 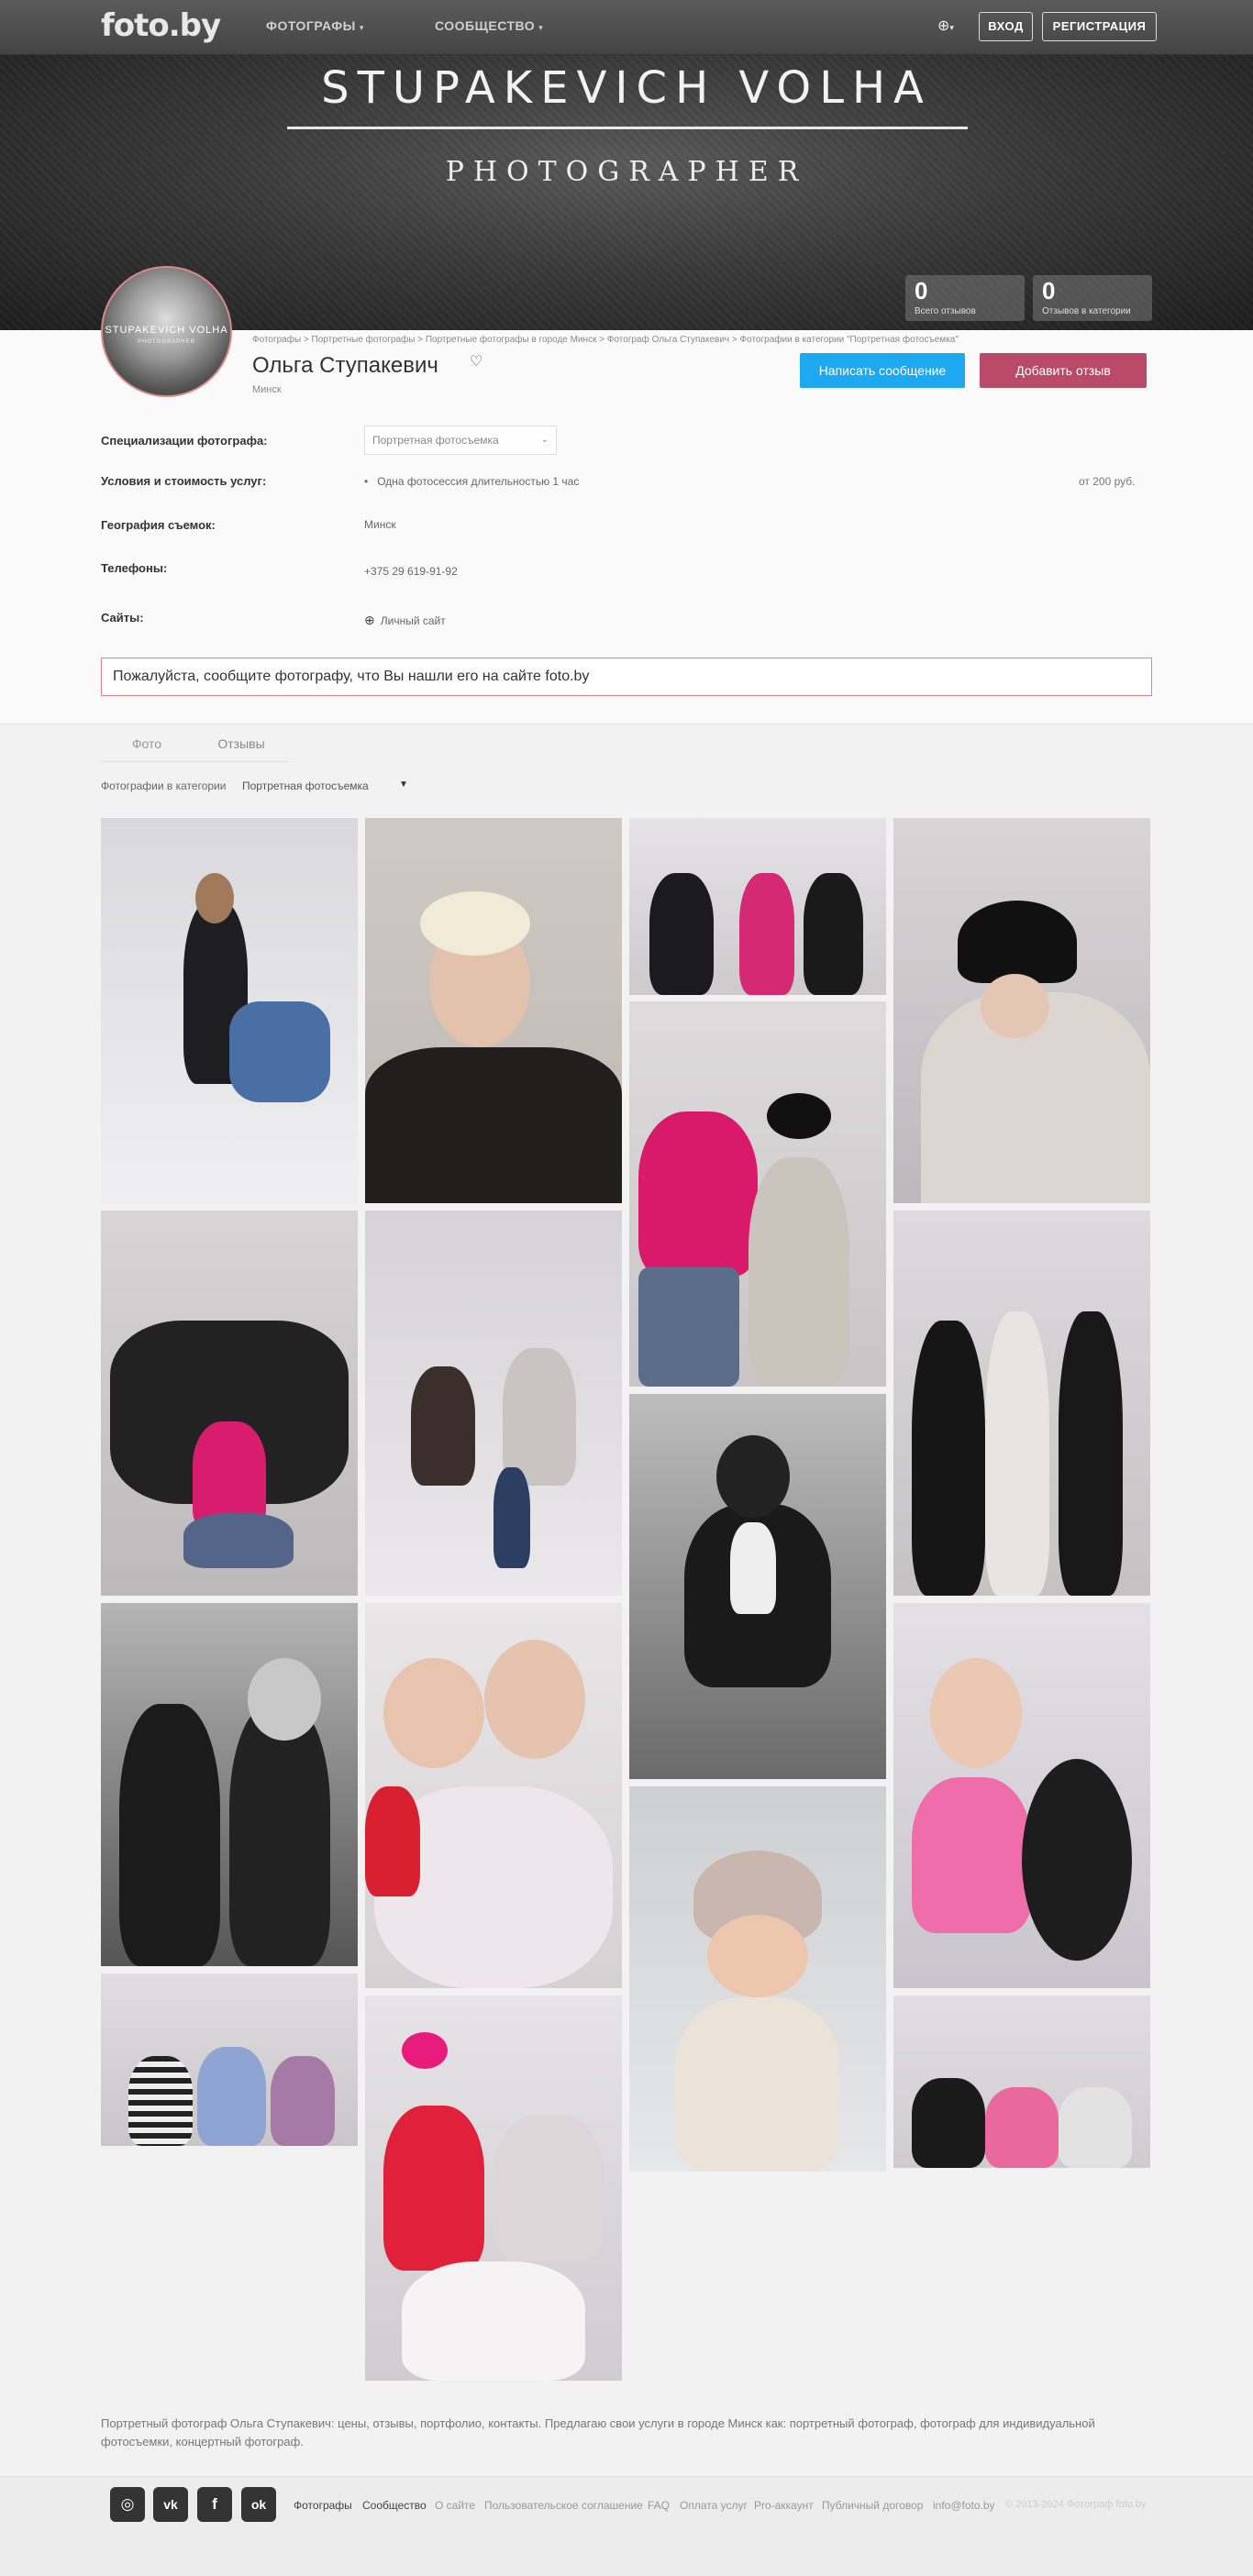 What do you see at coordinates (435, 440) in the screenshot?
I see `specializations-value: Портретная фотосъемка` at bounding box center [435, 440].